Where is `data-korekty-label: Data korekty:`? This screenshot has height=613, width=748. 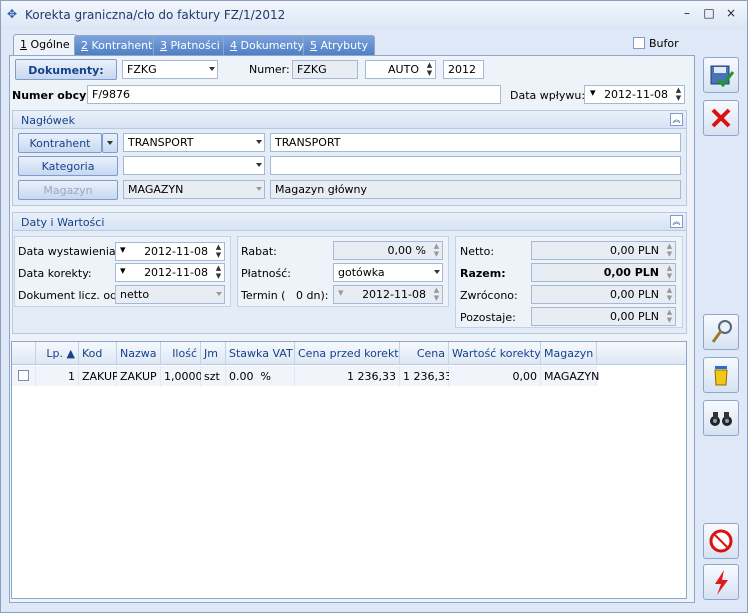
data-korekty-label: Data korekty: is located at coordinates (55, 273).